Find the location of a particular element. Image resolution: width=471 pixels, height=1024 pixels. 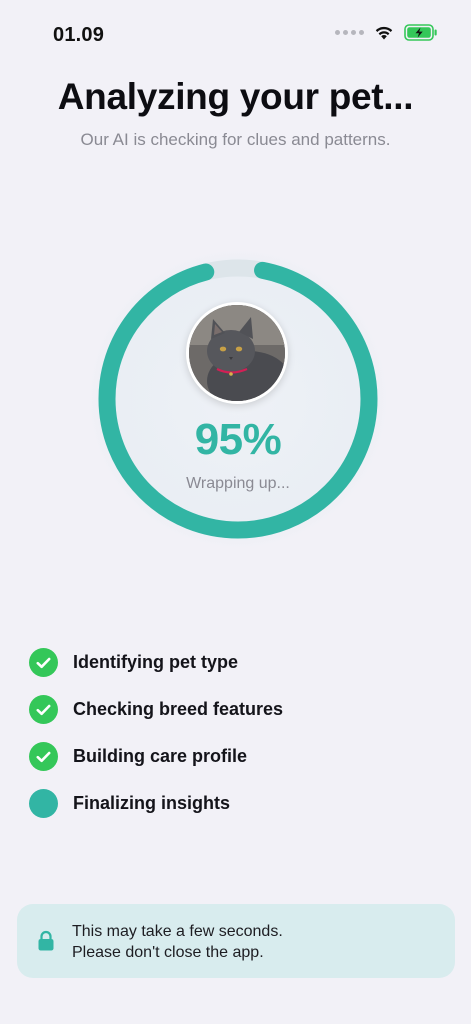

signal-dots-icon is located at coordinates (349, 32).